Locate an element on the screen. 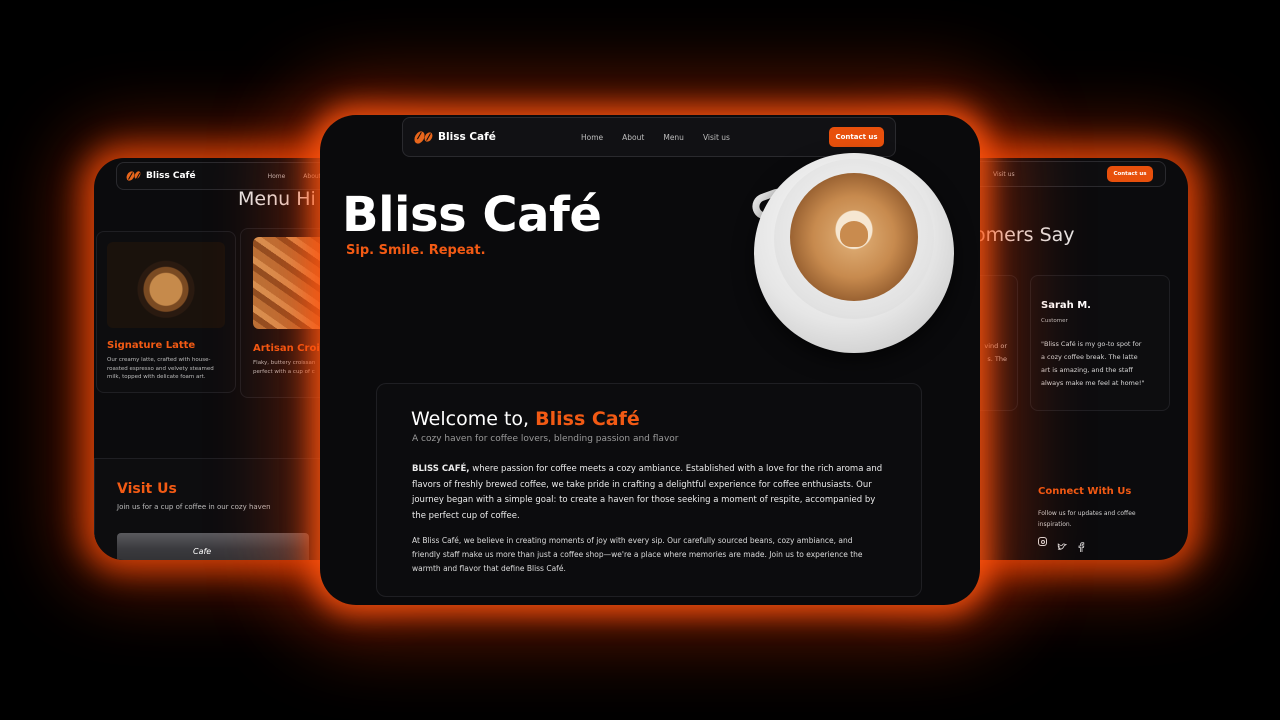 This screenshot has height=720, width=1280. connect-title: Connect With Us is located at coordinates (1085, 491).